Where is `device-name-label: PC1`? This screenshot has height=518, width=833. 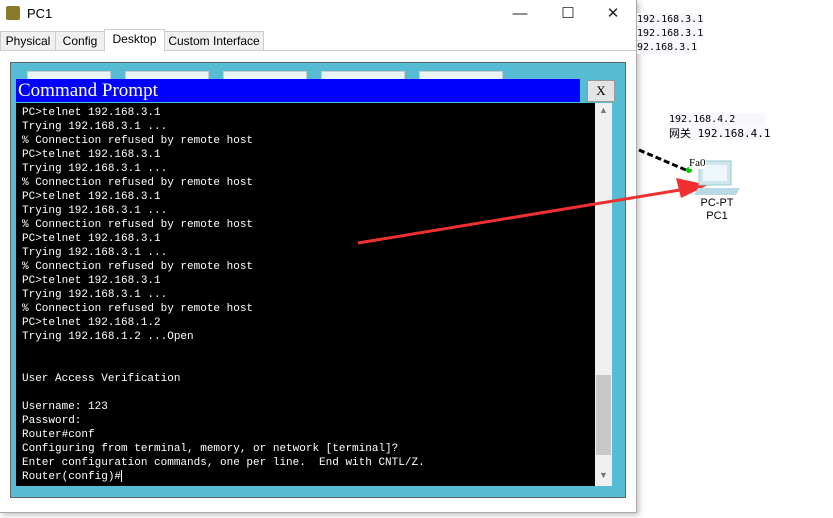 device-name-label: PC1 is located at coordinates (717, 216).